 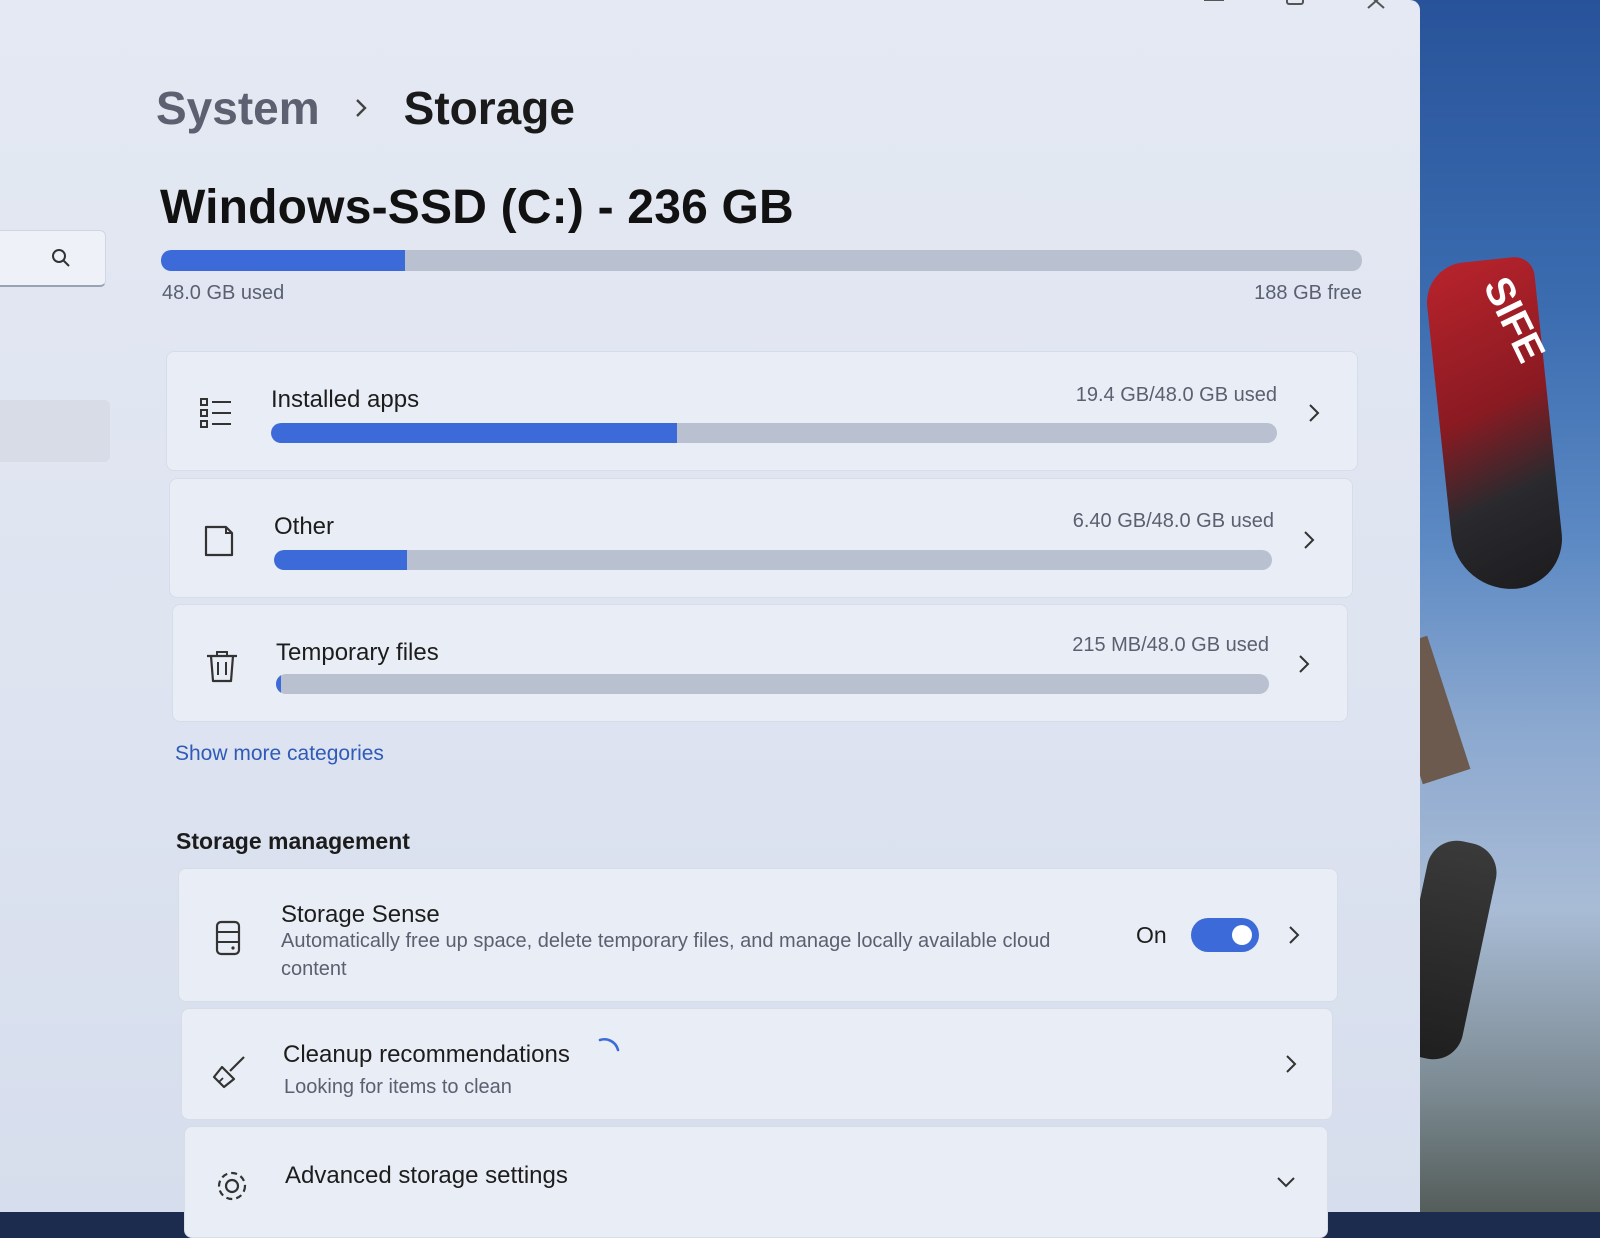 What do you see at coordinates (360, 914) in the screenshot?
I see `storage-sense-title: Storage Sense` at bounding box center [360, 914].